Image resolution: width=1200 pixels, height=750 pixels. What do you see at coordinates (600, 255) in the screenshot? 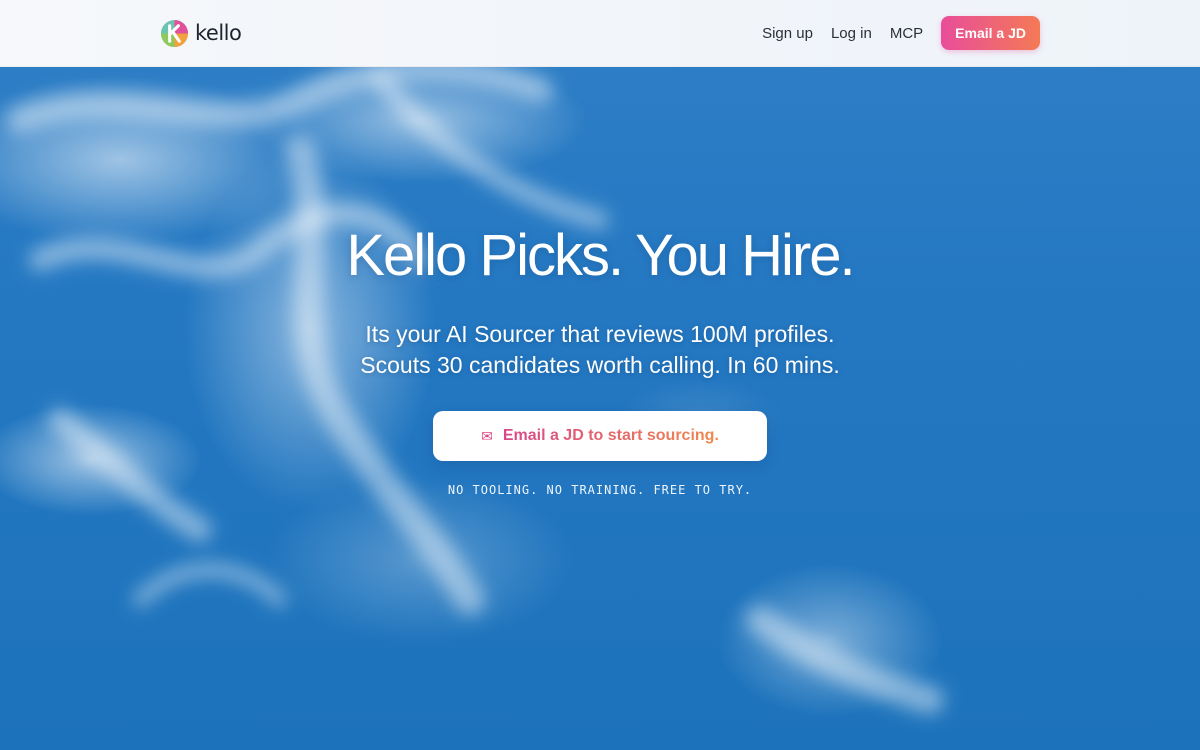
I see `hero-headline: Kello Picks. You Hire.` at bounding box center [600, 255].